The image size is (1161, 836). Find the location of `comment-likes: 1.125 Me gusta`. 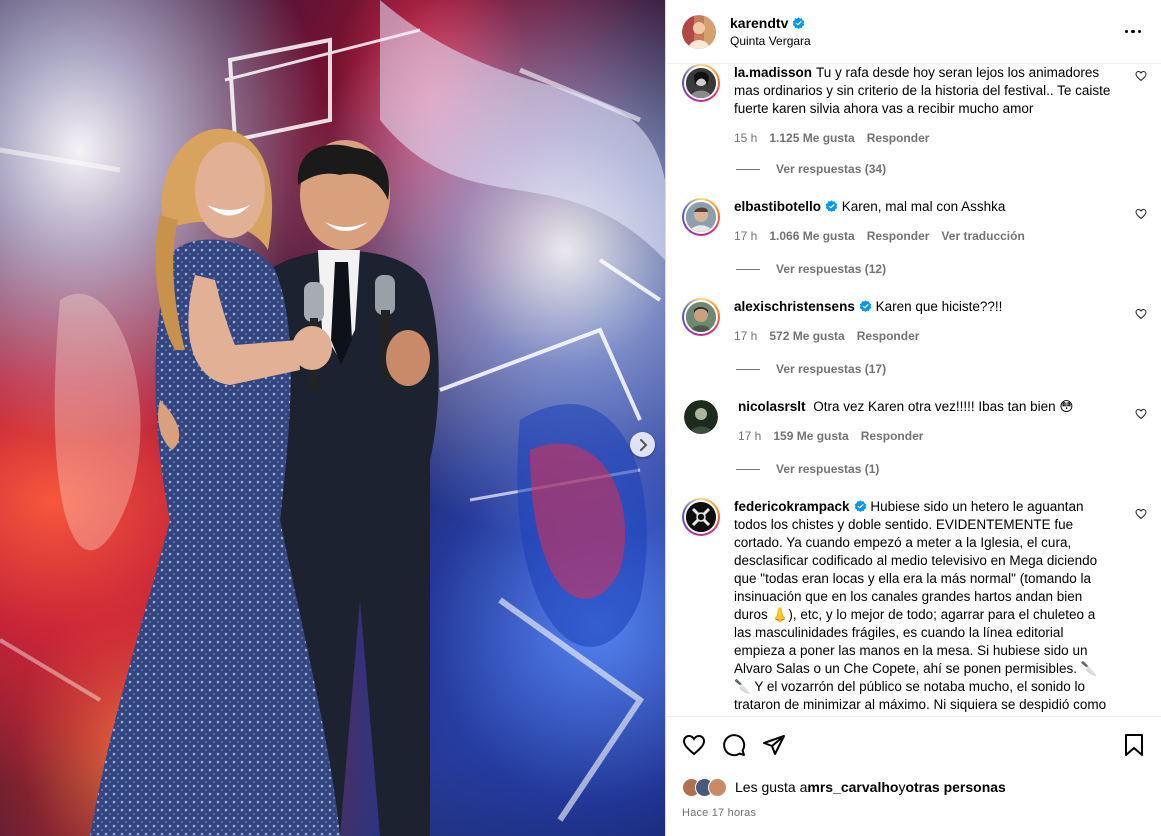

comment-likes: 1.125 Me gusta is located at coordinates (811, 138).